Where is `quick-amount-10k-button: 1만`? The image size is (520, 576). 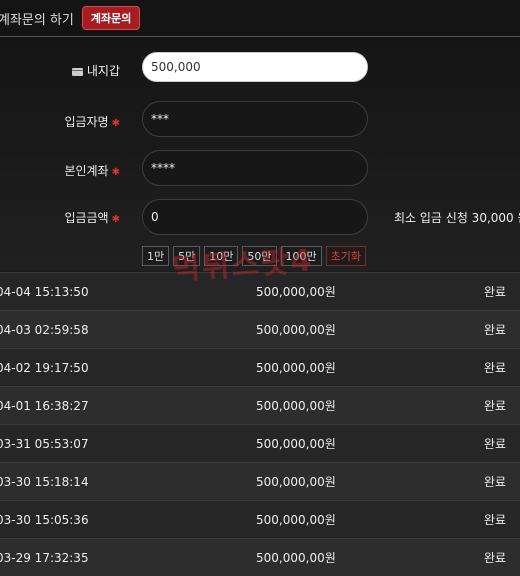
quick-amount-10k-button: 1만 is located at coordinates (156, 256).